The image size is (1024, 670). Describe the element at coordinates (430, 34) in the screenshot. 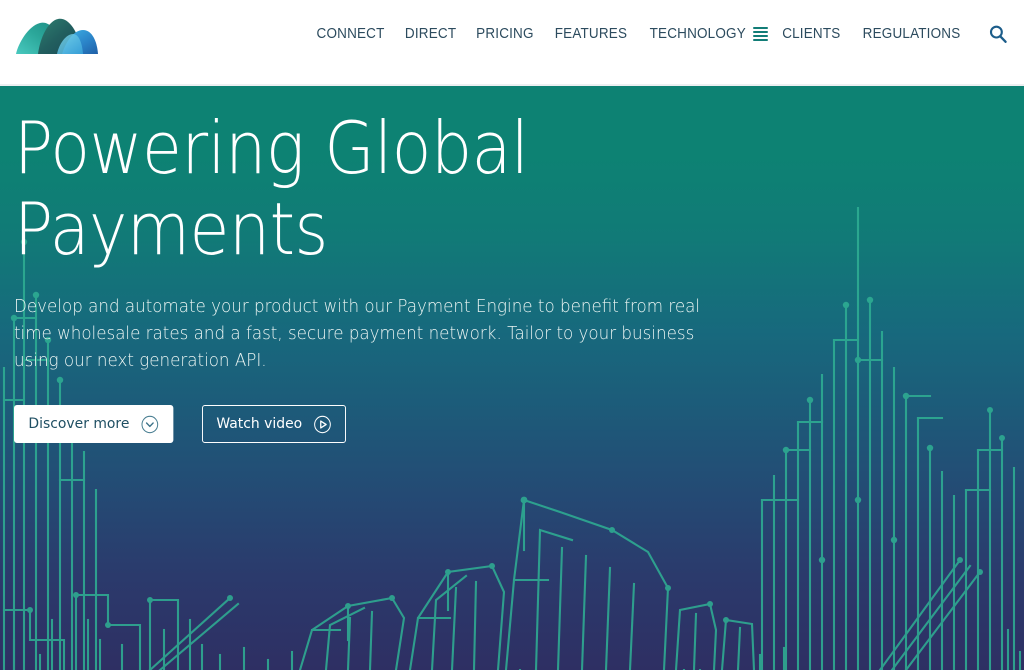

I see `nav-item-direct: DIRECT` at that location.